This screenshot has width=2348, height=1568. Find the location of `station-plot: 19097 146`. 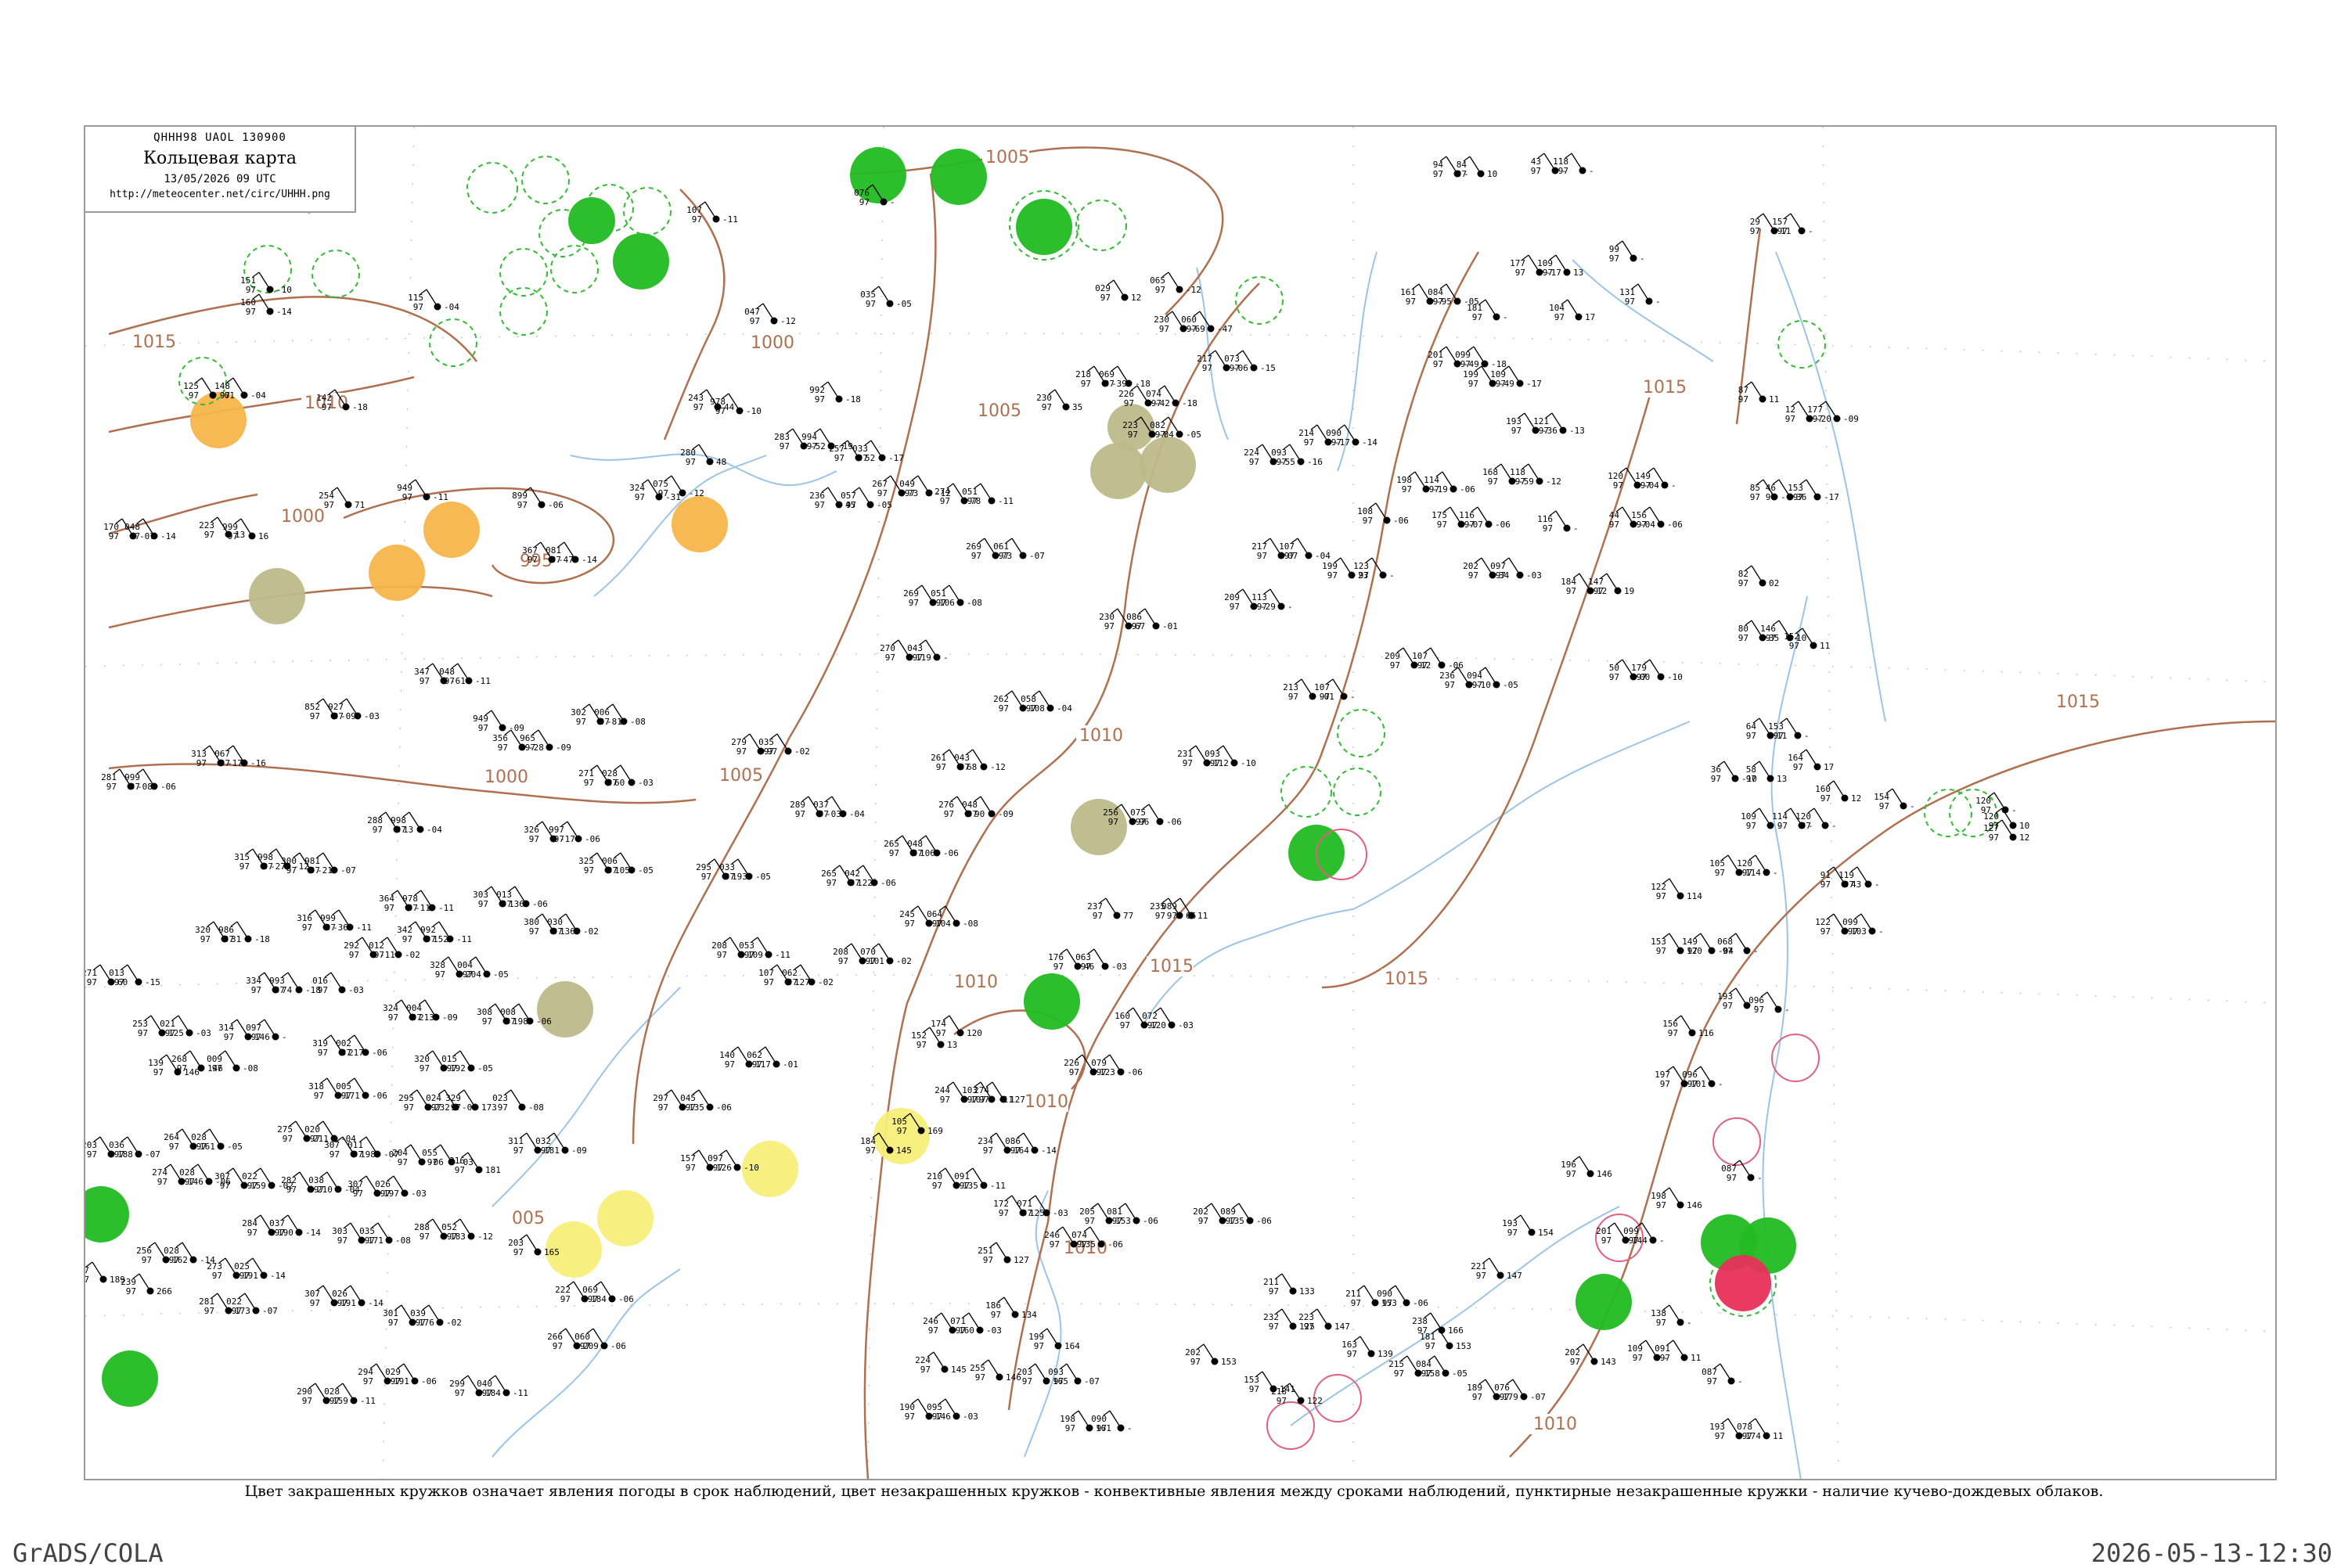

station-plot: 19097 146 is located at coordinates (925, 1410).